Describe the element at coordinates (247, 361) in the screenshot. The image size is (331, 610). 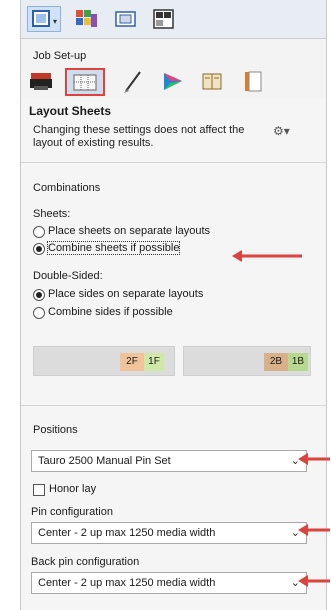
I see `back-side-preview: 2B 1B` at that location.